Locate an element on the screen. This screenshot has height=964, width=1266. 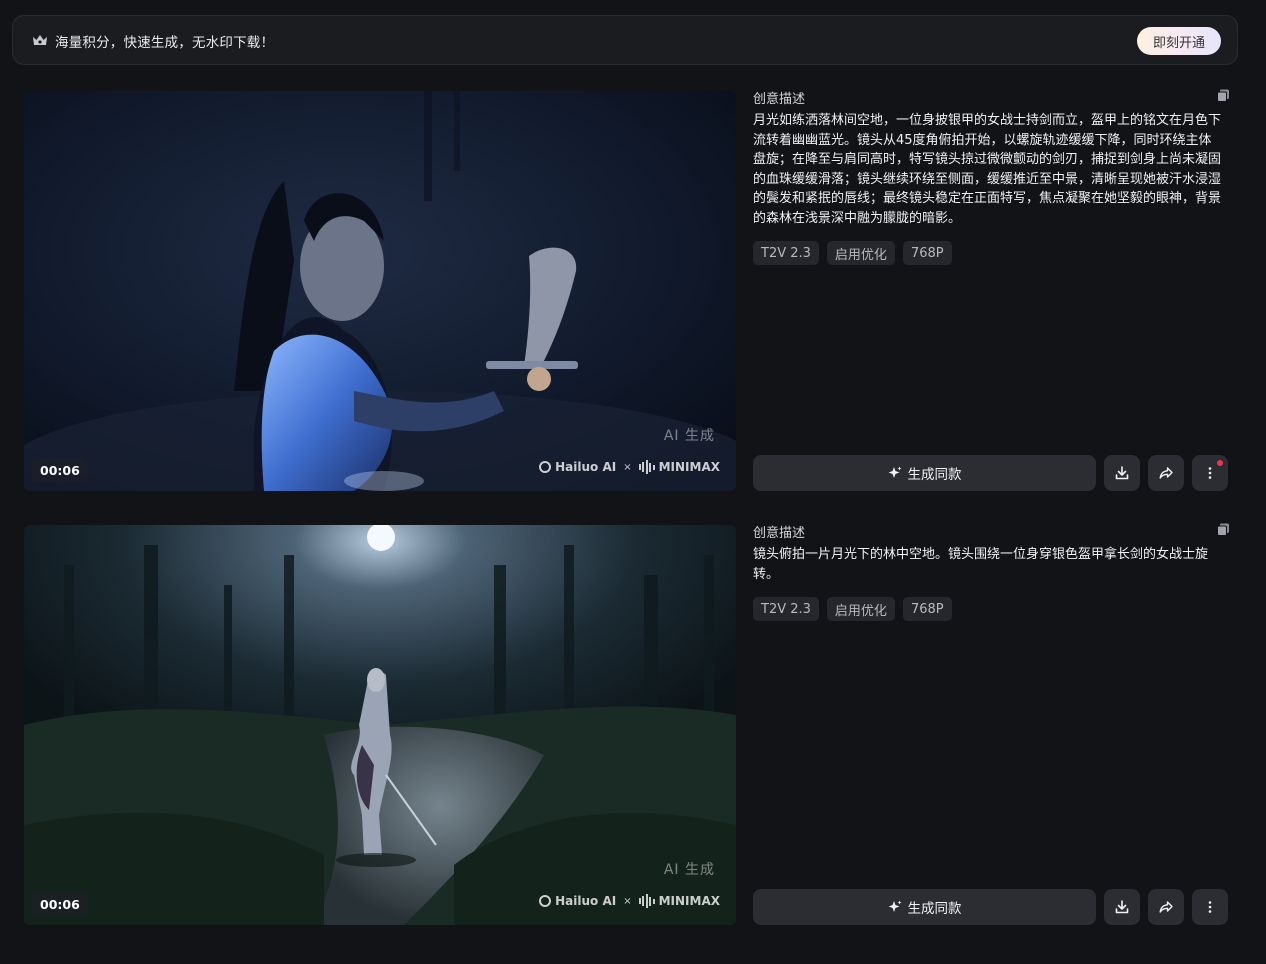
prompt-description: 镜头俯拍一片月光下的林中空地。镜头围绕一位身穿银色盔甲拿长剑的女战士旋转。 is located at coordinates (981, 564).